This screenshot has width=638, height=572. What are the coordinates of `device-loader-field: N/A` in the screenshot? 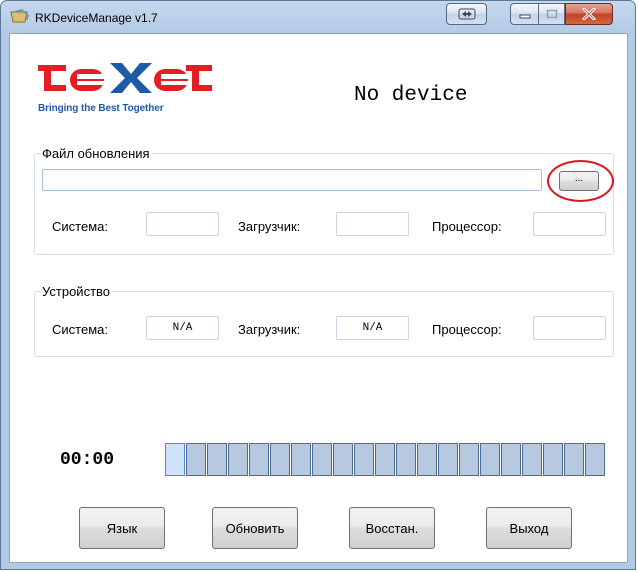 It's located at (372, 328).